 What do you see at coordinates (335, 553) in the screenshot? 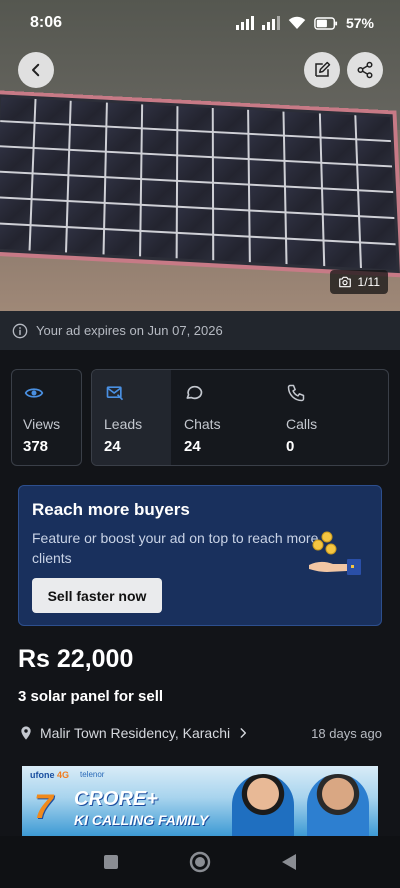
I see `coins-hand-icon` at bounding box center [335, 553].